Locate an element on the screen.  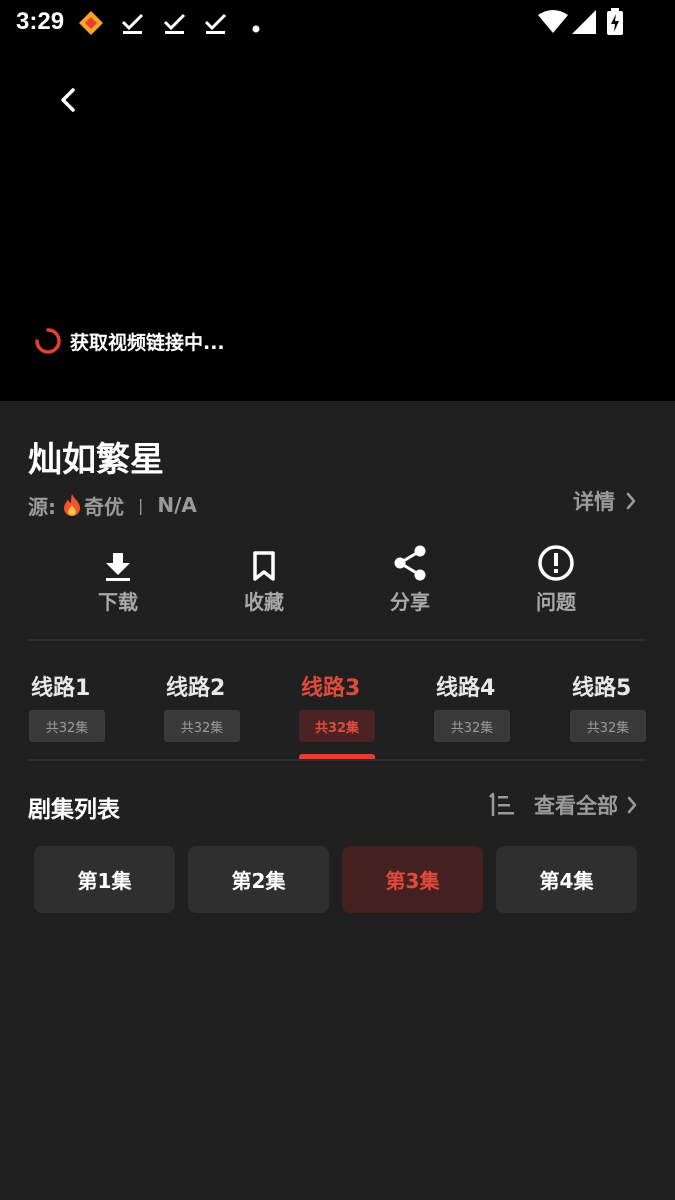
status-time: 3:29 is located at coordinates (40, 21).